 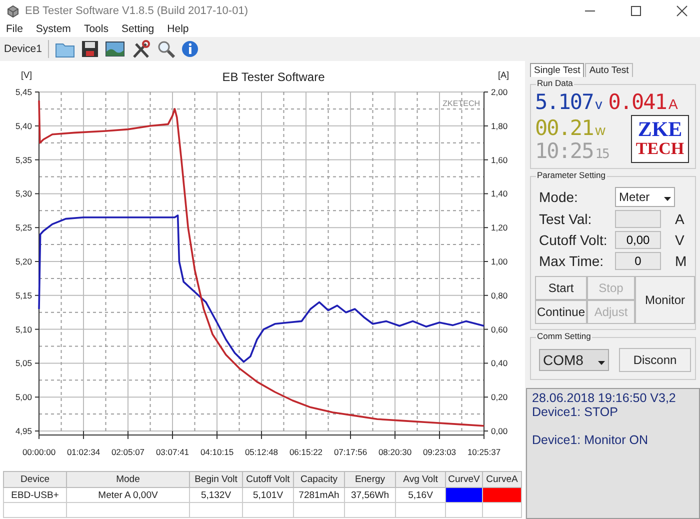 What do you see at coordinates (23, 431) in the screenshot?
I see `axis-tick-label: 4,95` at bounding box center [23, 431].